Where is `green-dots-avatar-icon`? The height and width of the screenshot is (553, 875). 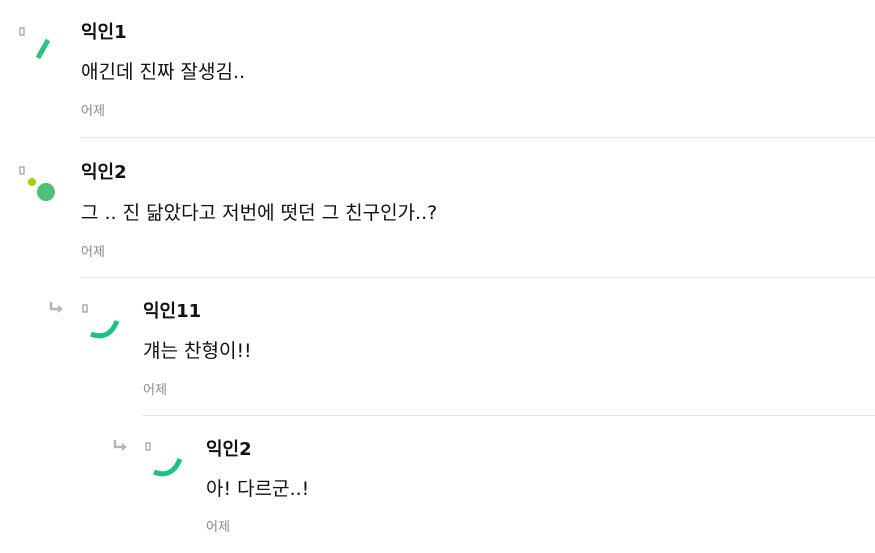 green-dots-avatar-icon is located at coordinates (40, 187).